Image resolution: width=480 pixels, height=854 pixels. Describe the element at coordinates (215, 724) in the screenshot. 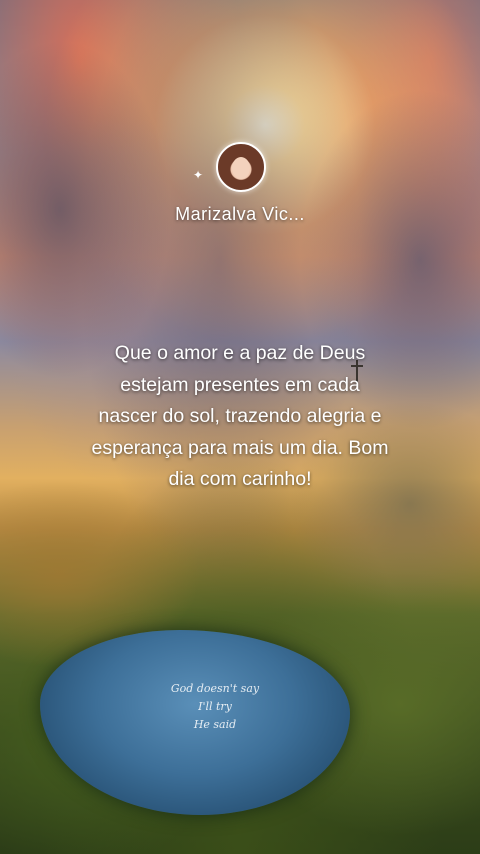

I see `signature-line-3: He said` at that location.